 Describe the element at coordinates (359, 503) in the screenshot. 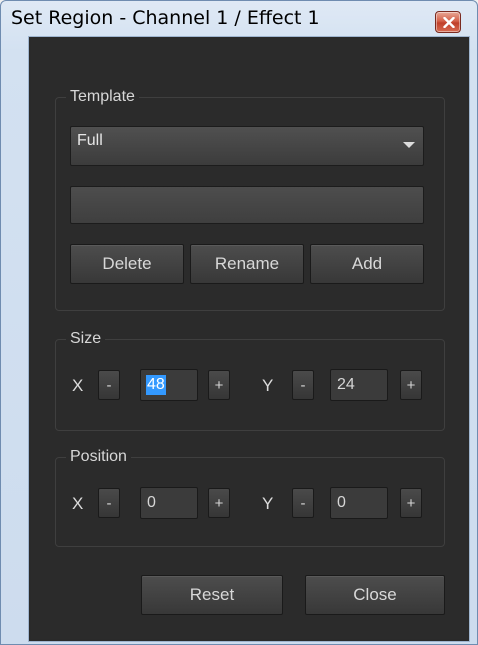

I see `position-y-field: 0` at that location.